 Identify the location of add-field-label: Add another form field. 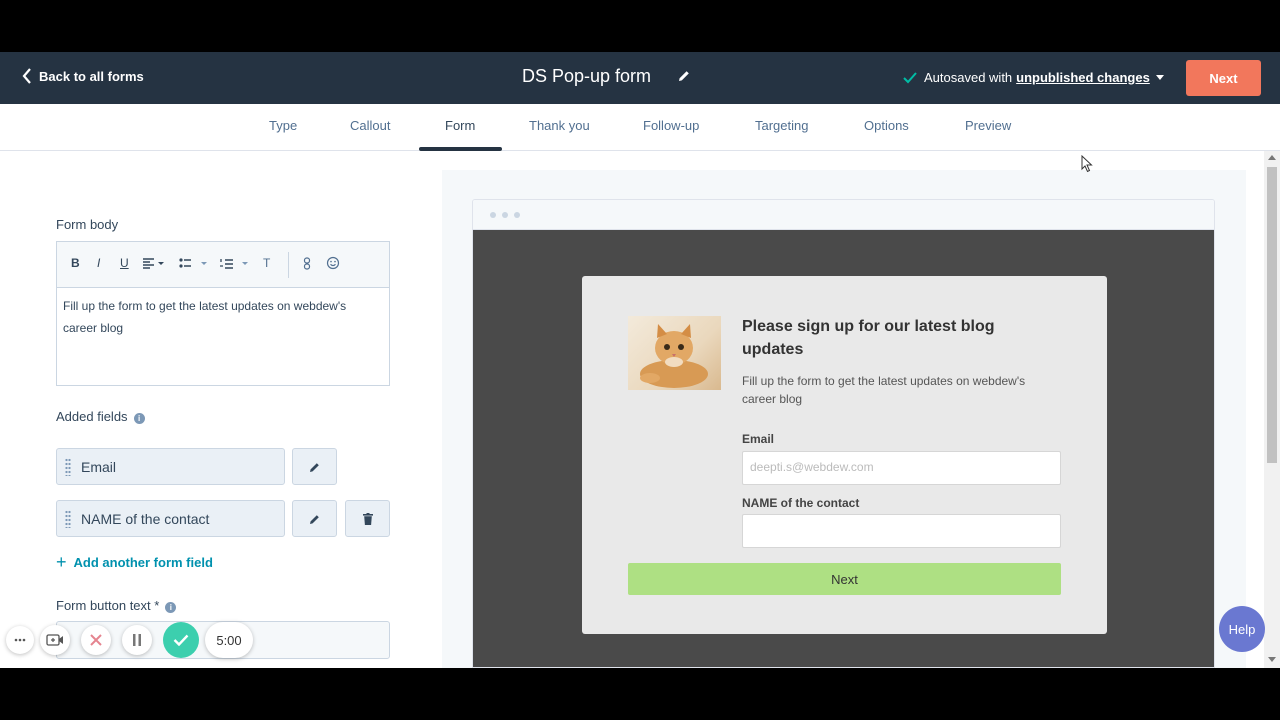
(143, 562).